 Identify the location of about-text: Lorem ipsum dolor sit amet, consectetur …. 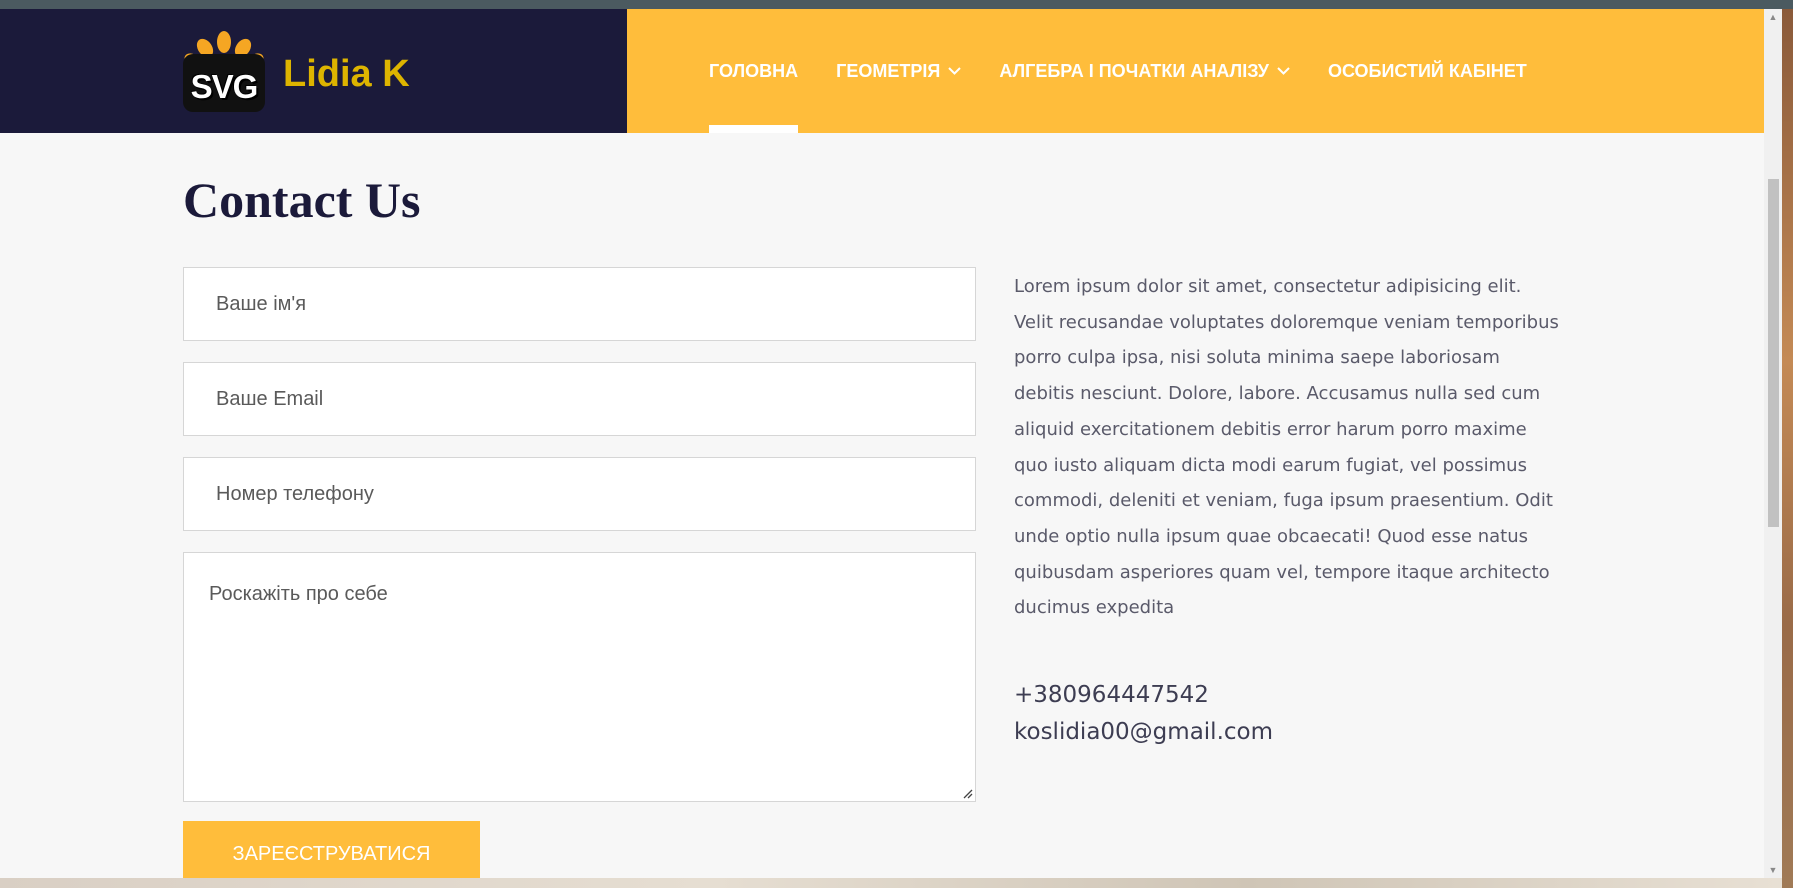
(1286, 447).